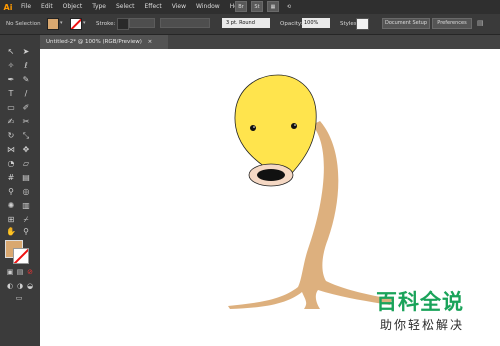 The height and width of the screenshot is (346, 500). What do you see at coordinates (11, 52) in the screenshot?
I see `selection-tool-icon: ↖` at bounding box center [11, 52].